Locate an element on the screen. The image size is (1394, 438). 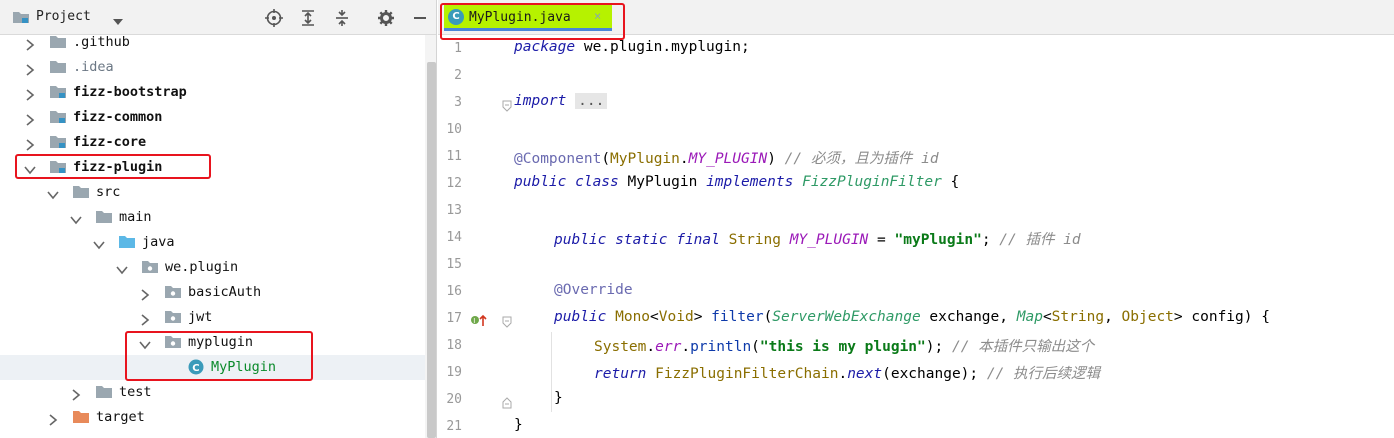
code-line-21: } is located at coordinates (518, 427).